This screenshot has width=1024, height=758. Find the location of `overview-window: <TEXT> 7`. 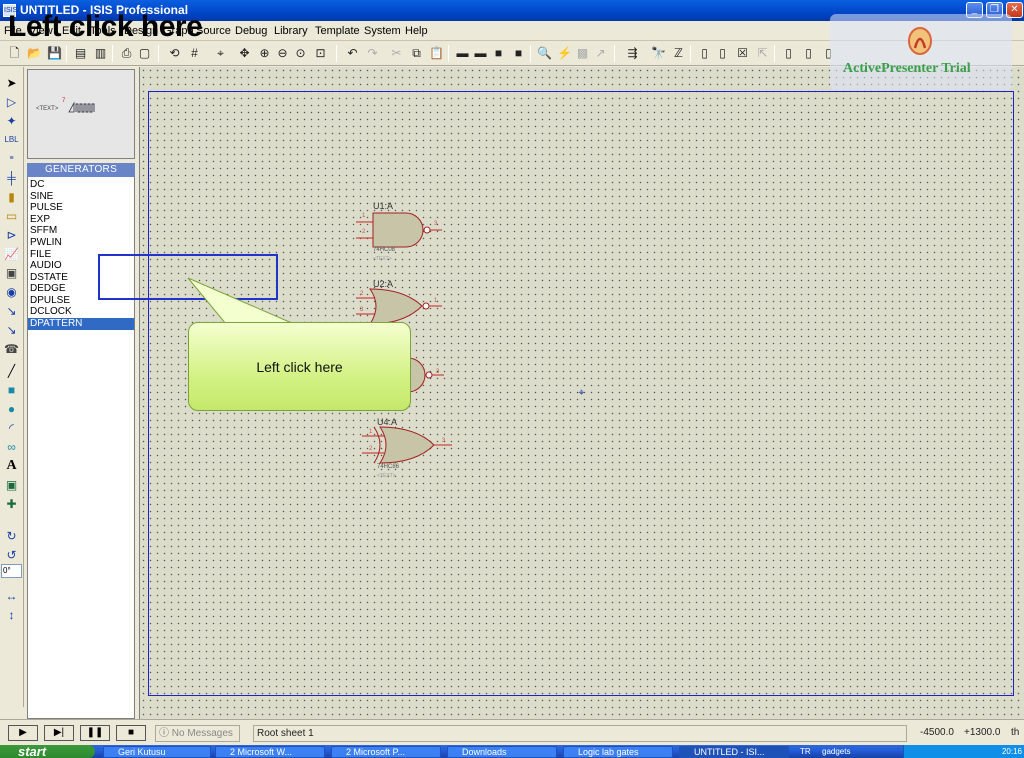

overview-window: <TEXT> 7 is located at coordinates (81, 114).